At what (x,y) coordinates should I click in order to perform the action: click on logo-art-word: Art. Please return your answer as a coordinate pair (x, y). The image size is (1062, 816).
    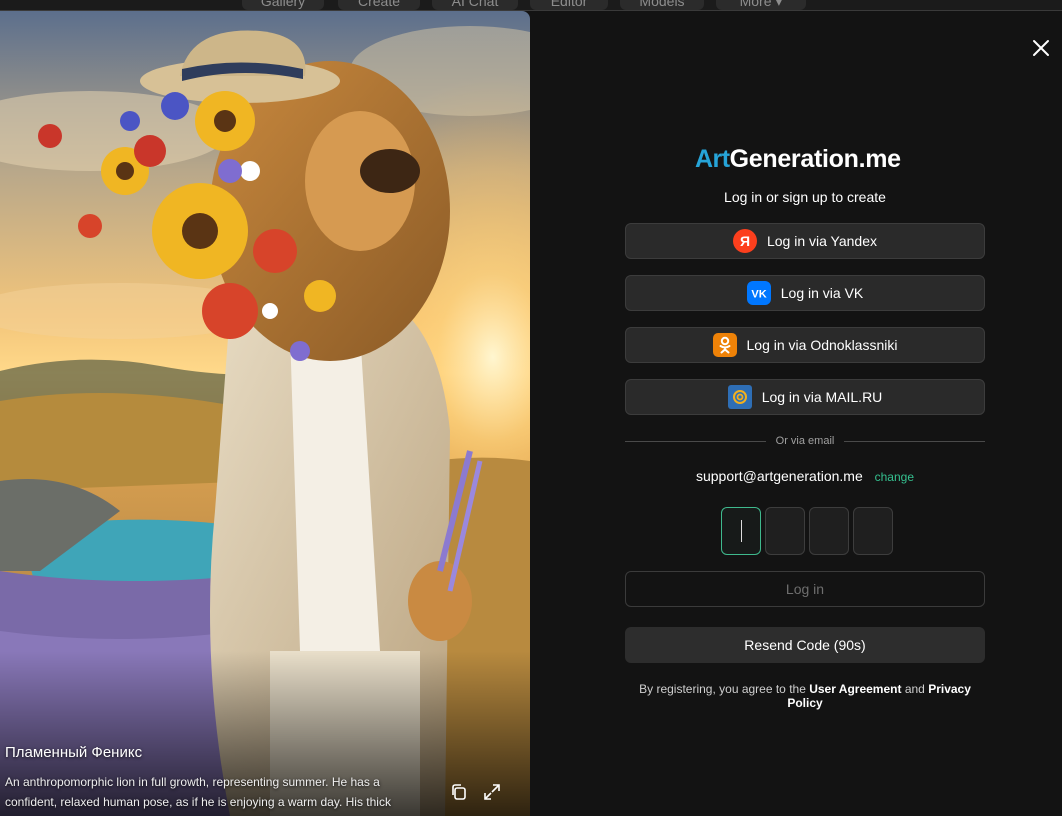
    Looking at the image, I should click on (712, 159).